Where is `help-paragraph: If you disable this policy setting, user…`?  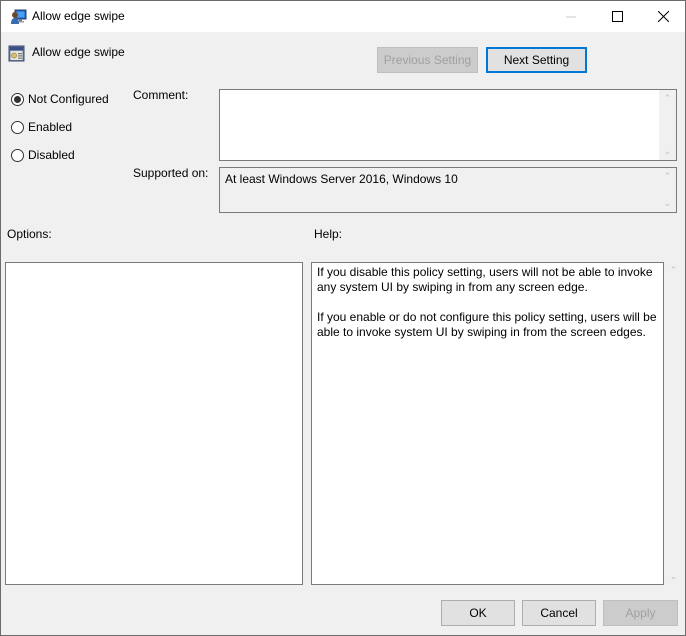
help-paragraph: If you disable this policy setting, user… is located at coordinates (485, 279).